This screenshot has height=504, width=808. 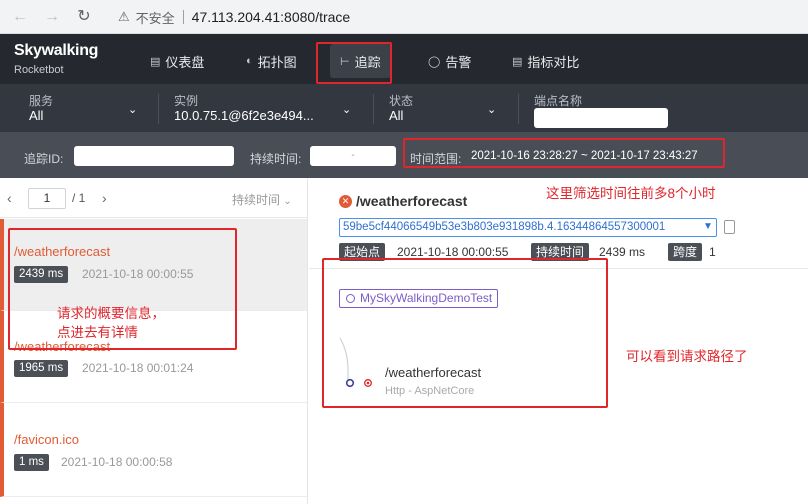 I want to click on browser-toolbar: ← → ↻ ⚠ 不安全 47.113.204.41:8080/trace, so click(x=404, y=17).